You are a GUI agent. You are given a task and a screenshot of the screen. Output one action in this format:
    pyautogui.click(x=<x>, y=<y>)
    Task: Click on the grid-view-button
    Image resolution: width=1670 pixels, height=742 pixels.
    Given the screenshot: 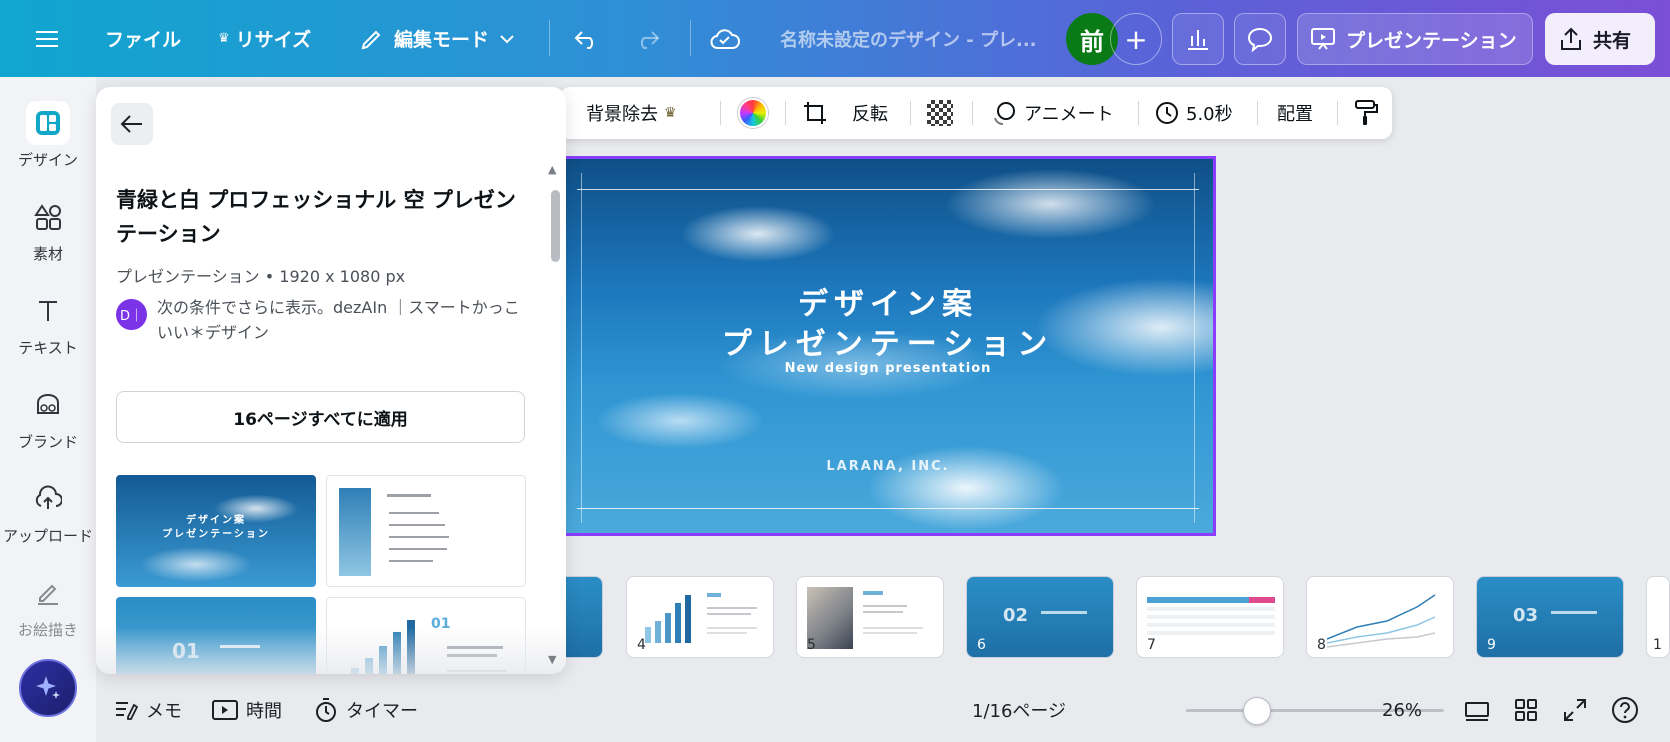 What is the action you would take?
    pyautogui.click(x=1526, y=710)
    